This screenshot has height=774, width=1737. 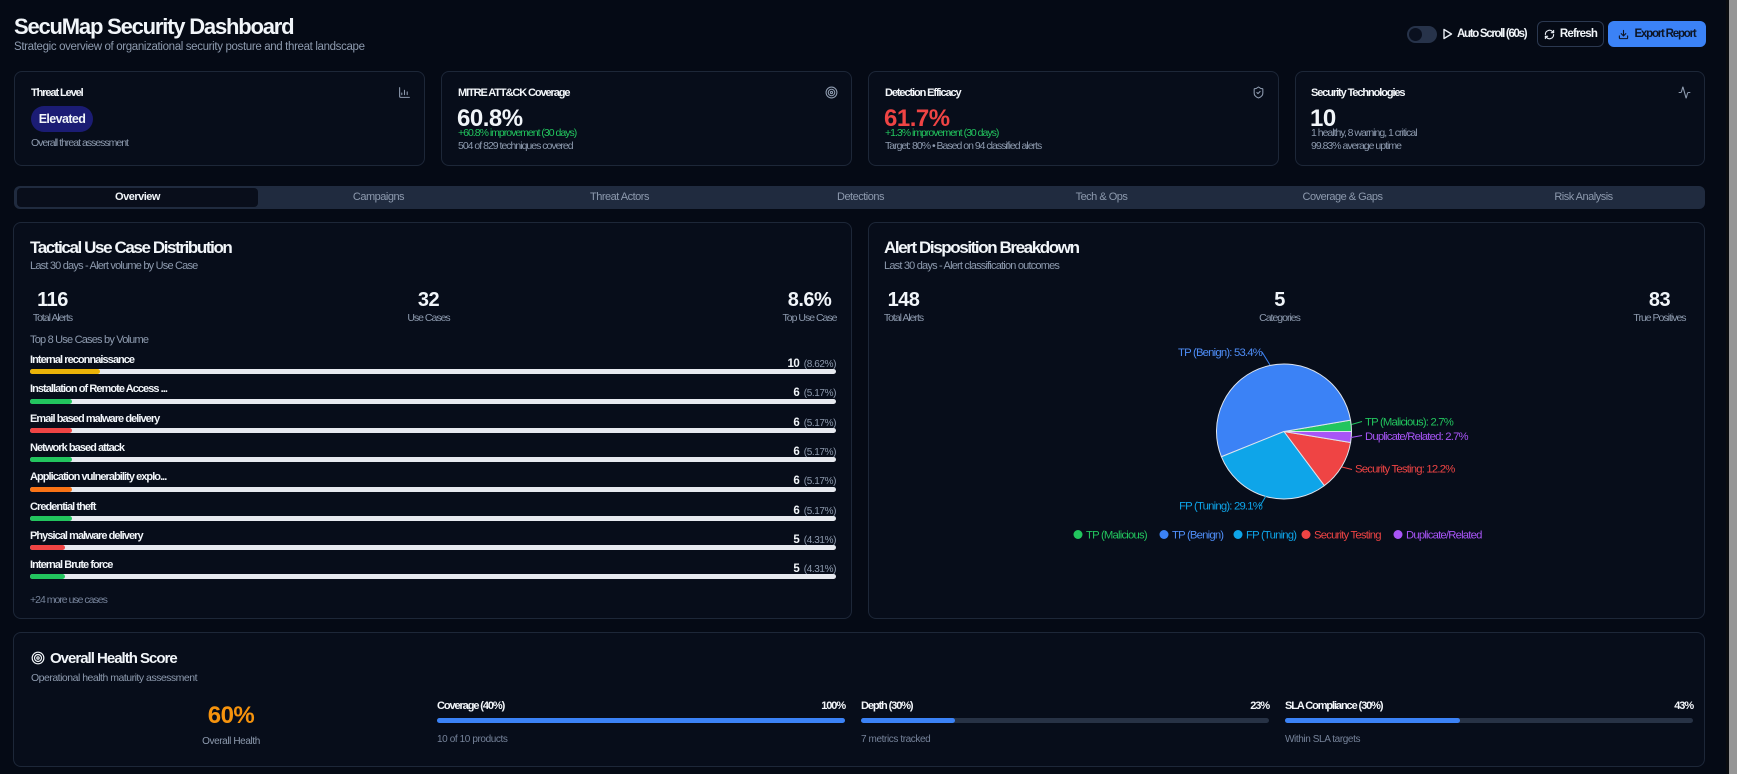 What do you see at coordinates (1221, 507) in the screenshot?
I see `svg-text: FP (Tuning): 29.1%` at bounding box center [1221, 507].